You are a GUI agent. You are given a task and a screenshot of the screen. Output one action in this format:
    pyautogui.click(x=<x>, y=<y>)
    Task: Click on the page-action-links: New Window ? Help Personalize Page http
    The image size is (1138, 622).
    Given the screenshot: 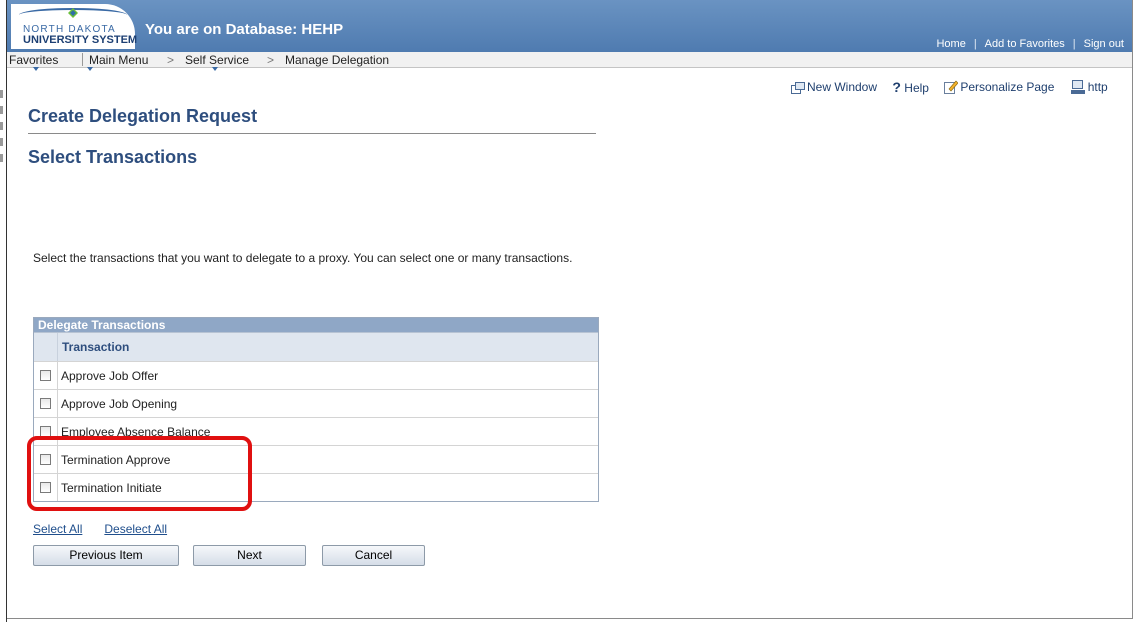 What is the action you would take?
    pyautogui.click(x=949, y=87)
    